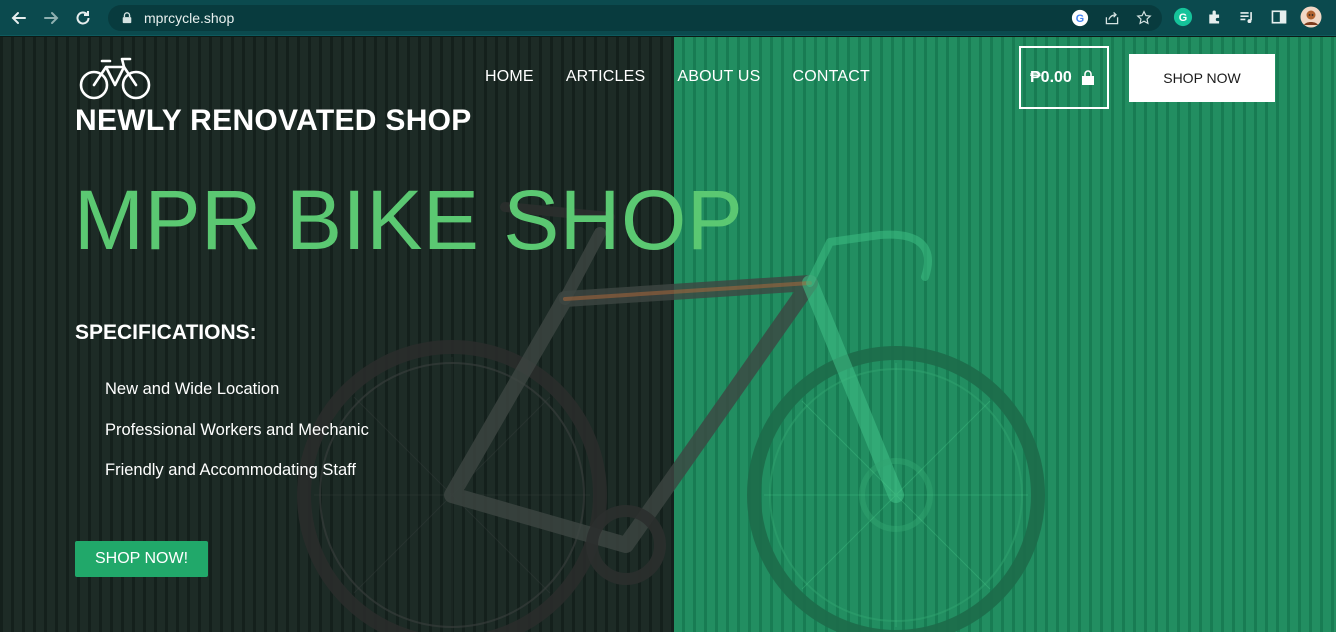 Image resolution: width=1336 pixels, height=632 pixels. What do you see at coordinates (409, 220) in the screenshot?
I see `hero-headline: MPR BIKE SHOP` at bounding box center [409, 220].